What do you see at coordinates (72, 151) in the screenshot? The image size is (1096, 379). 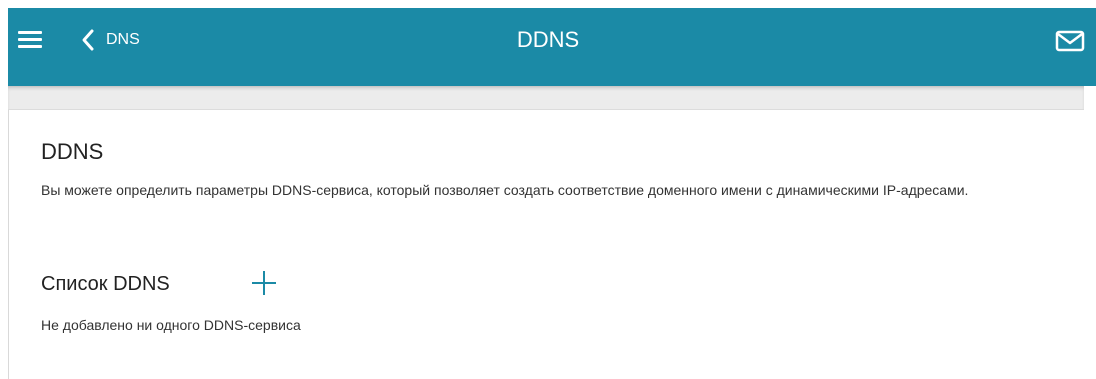 I see `section-title: DDNS` at bounding box center [72, 151].